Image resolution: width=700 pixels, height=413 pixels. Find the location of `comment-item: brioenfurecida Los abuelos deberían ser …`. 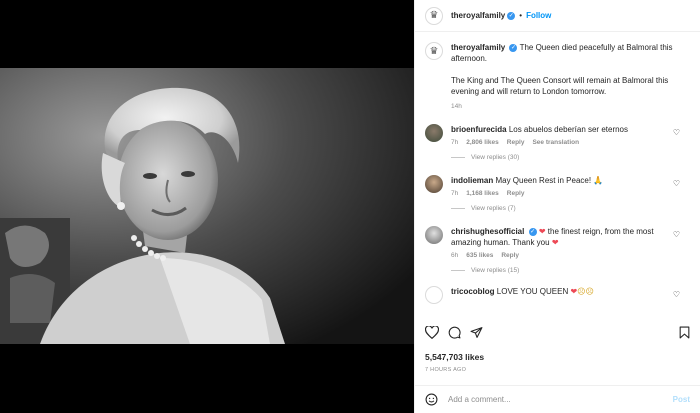

comment-item: brioenfurecida Los abuelos deberían ser … is located at coordinates (557, 135).